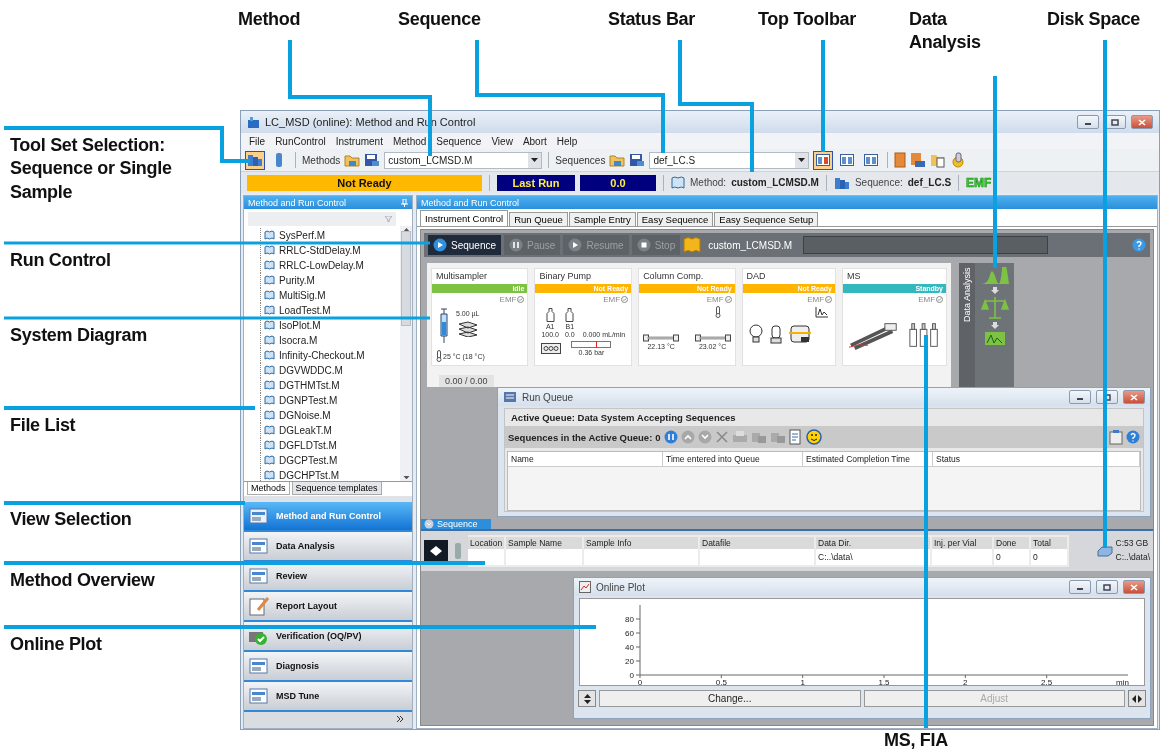 The height and width of the screenshot is (750, 1161). I want to click on caret-icon, so click(802, 160).